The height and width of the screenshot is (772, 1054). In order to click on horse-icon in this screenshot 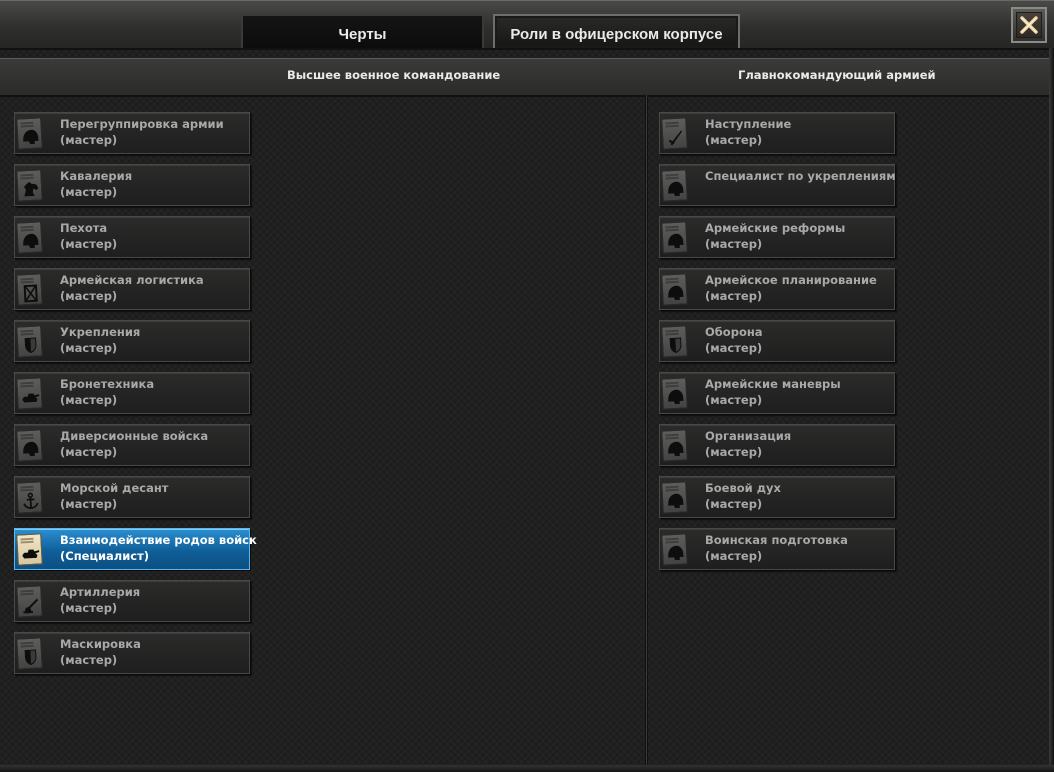, I will do `click(31, 189)`.